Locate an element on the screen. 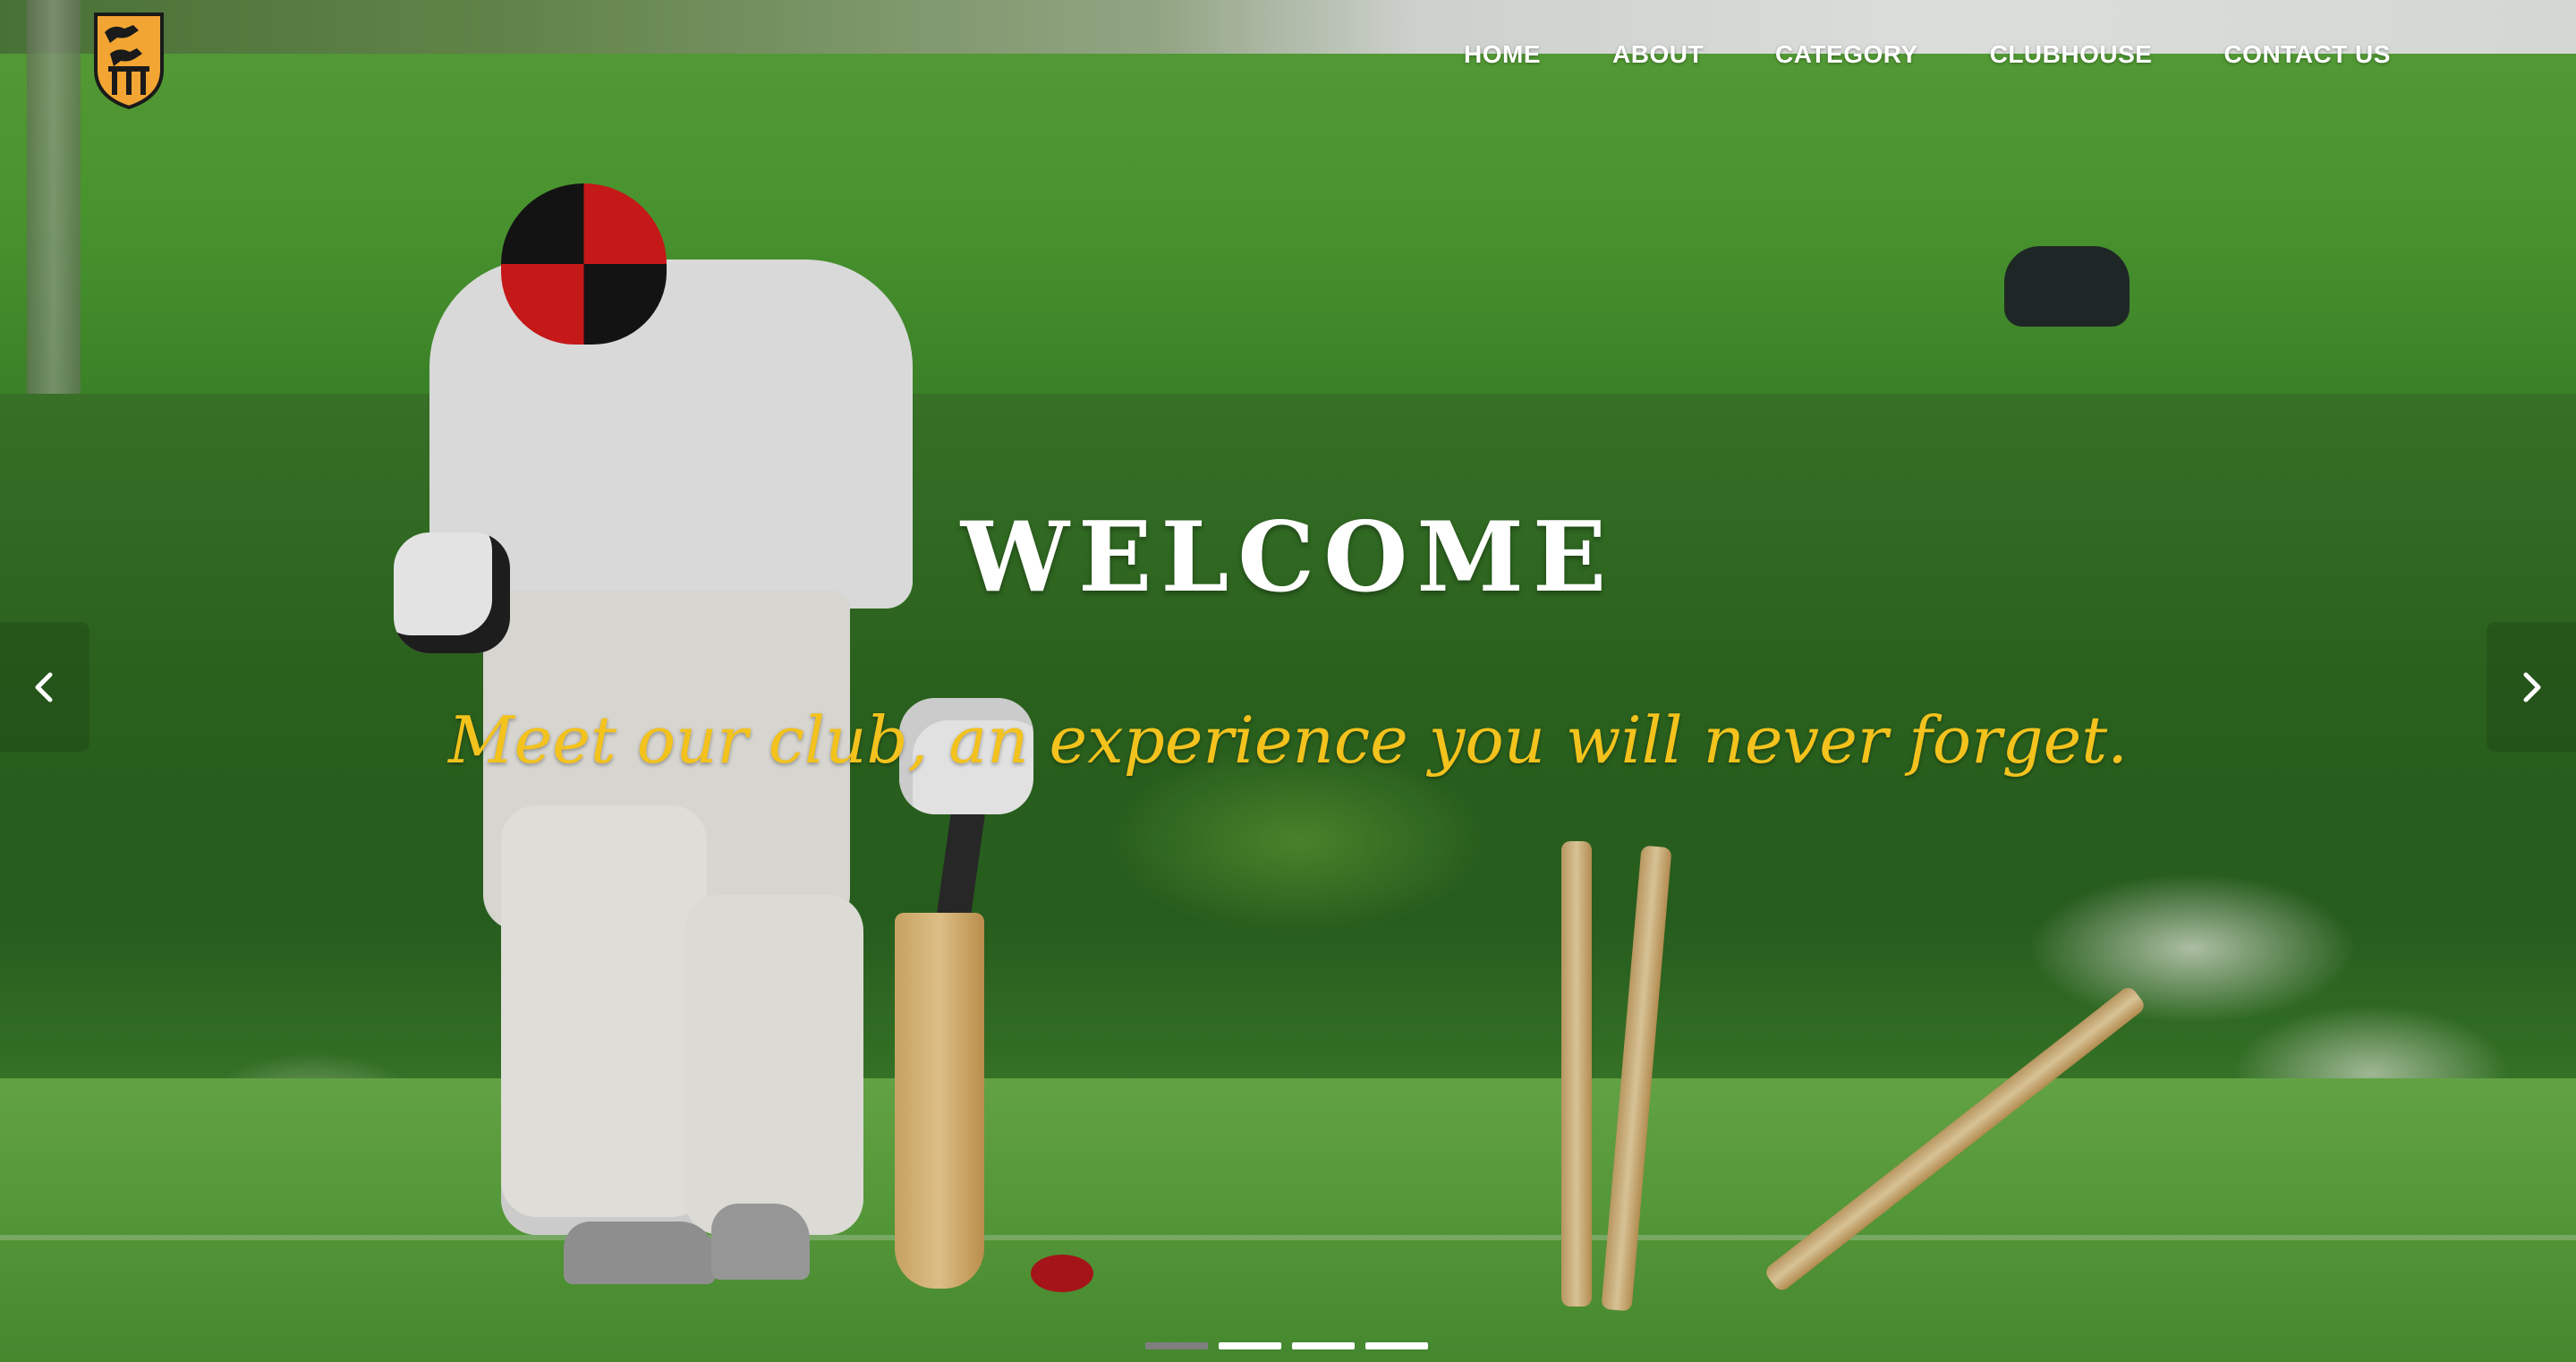 This screenshot has height=1362, width=2576. club-crest-icon is located at coordinates (129, 62).